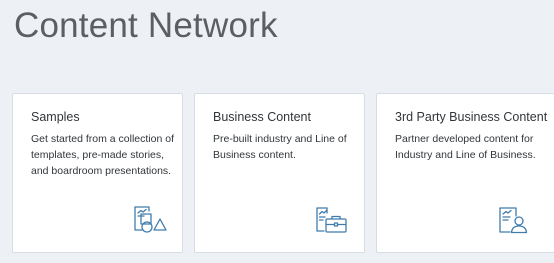  Describe the element at coordinates (55, 117) in the screenshot. I see `card-title: Samples` at that location.